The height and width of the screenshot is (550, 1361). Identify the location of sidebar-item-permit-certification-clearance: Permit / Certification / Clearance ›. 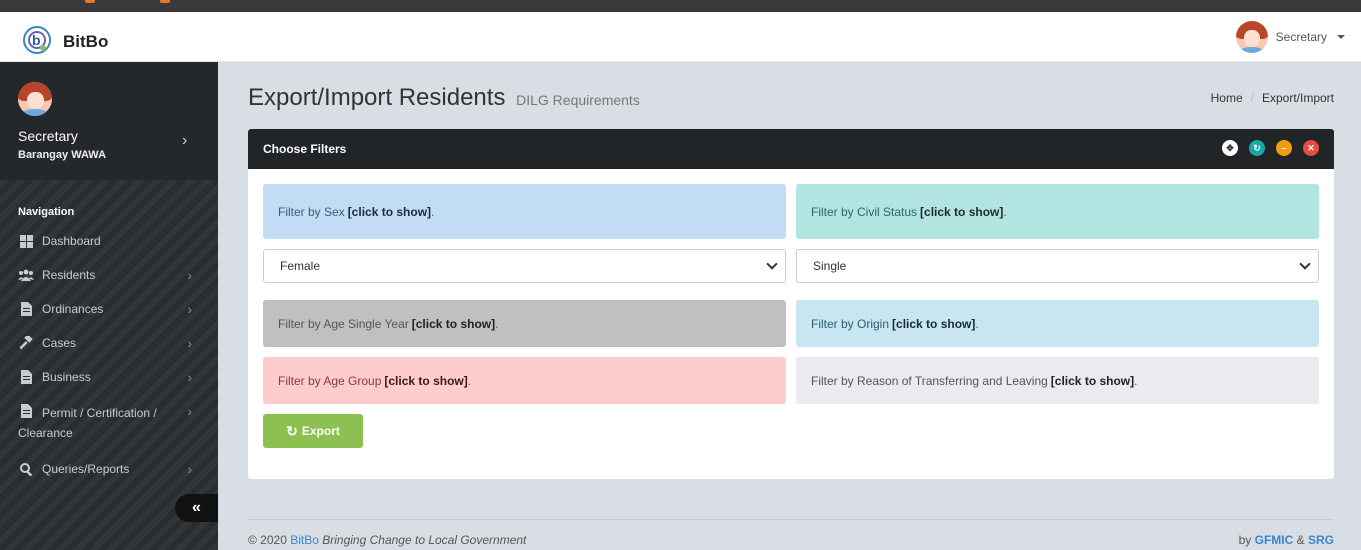
(109, 423).